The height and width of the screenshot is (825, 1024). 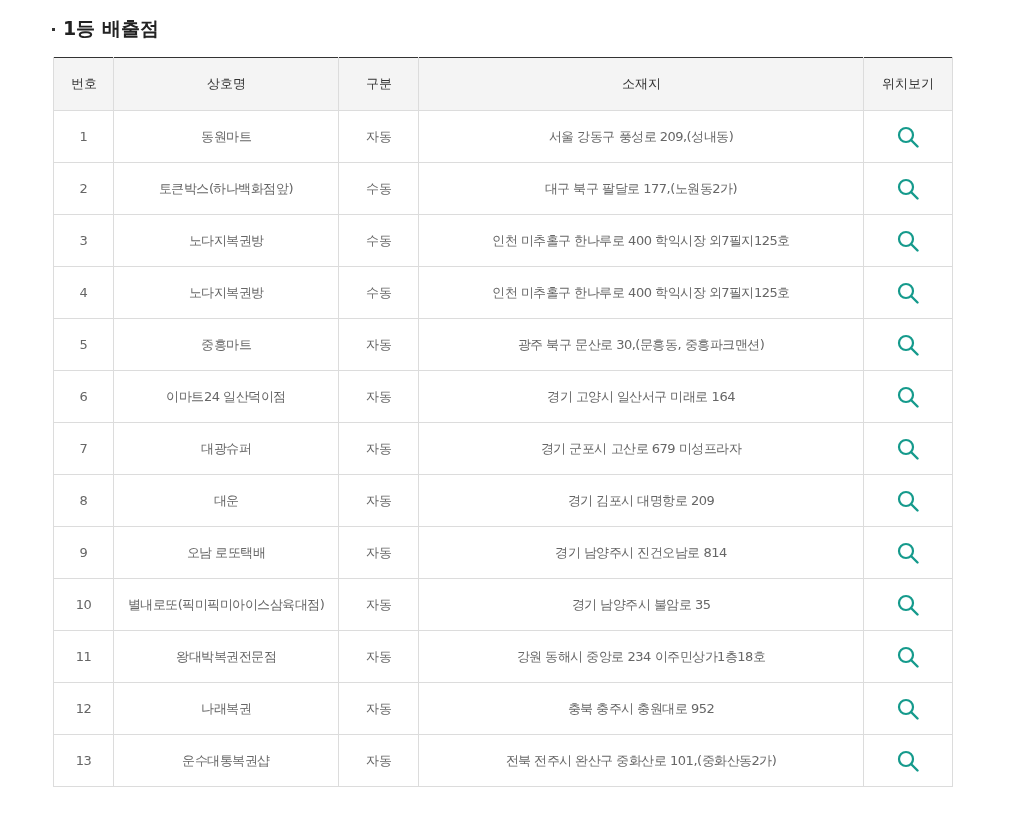 What do you see at coordinates (641, 552) in the screenshot?
I see `table-cell: 경기 남양주시 진건오남로 814` at bounding box center [641, 552].